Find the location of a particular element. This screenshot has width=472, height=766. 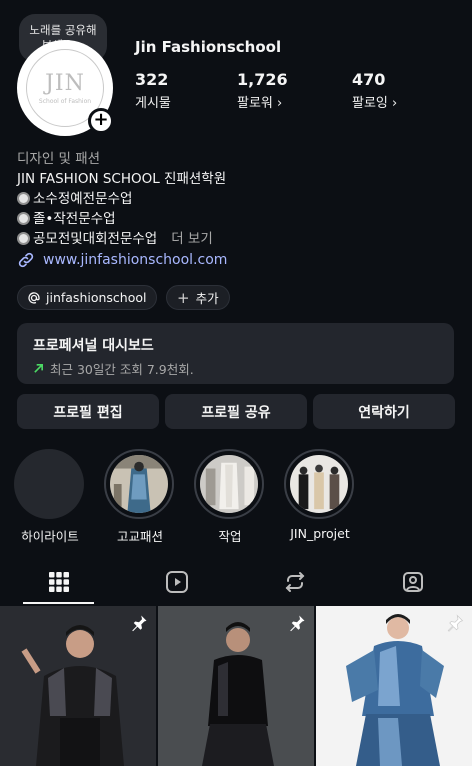

trend-up-icon is located at coordinates (38, 368).